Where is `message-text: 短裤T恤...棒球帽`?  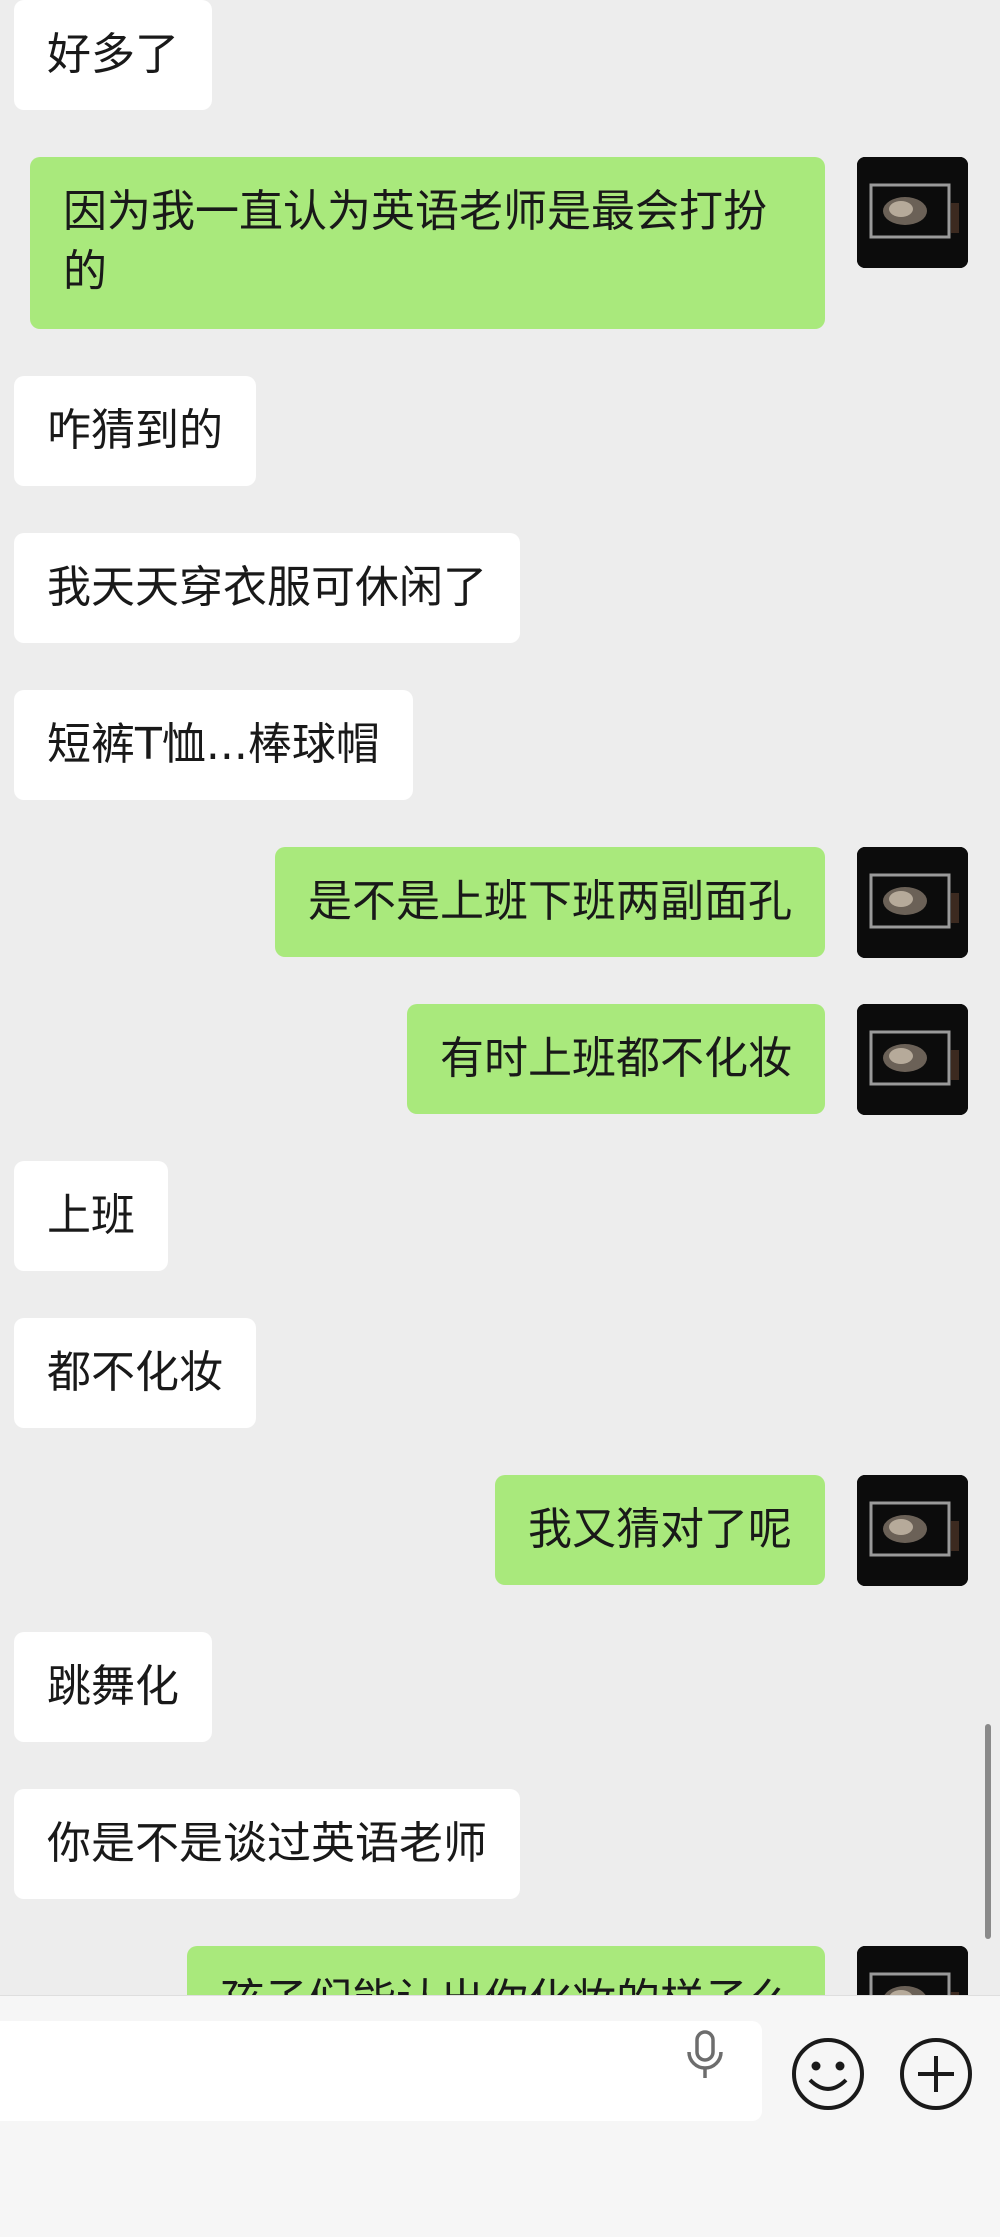
message-text: 短裤T恤...棒球帽 is located at coordinates (213, 744).